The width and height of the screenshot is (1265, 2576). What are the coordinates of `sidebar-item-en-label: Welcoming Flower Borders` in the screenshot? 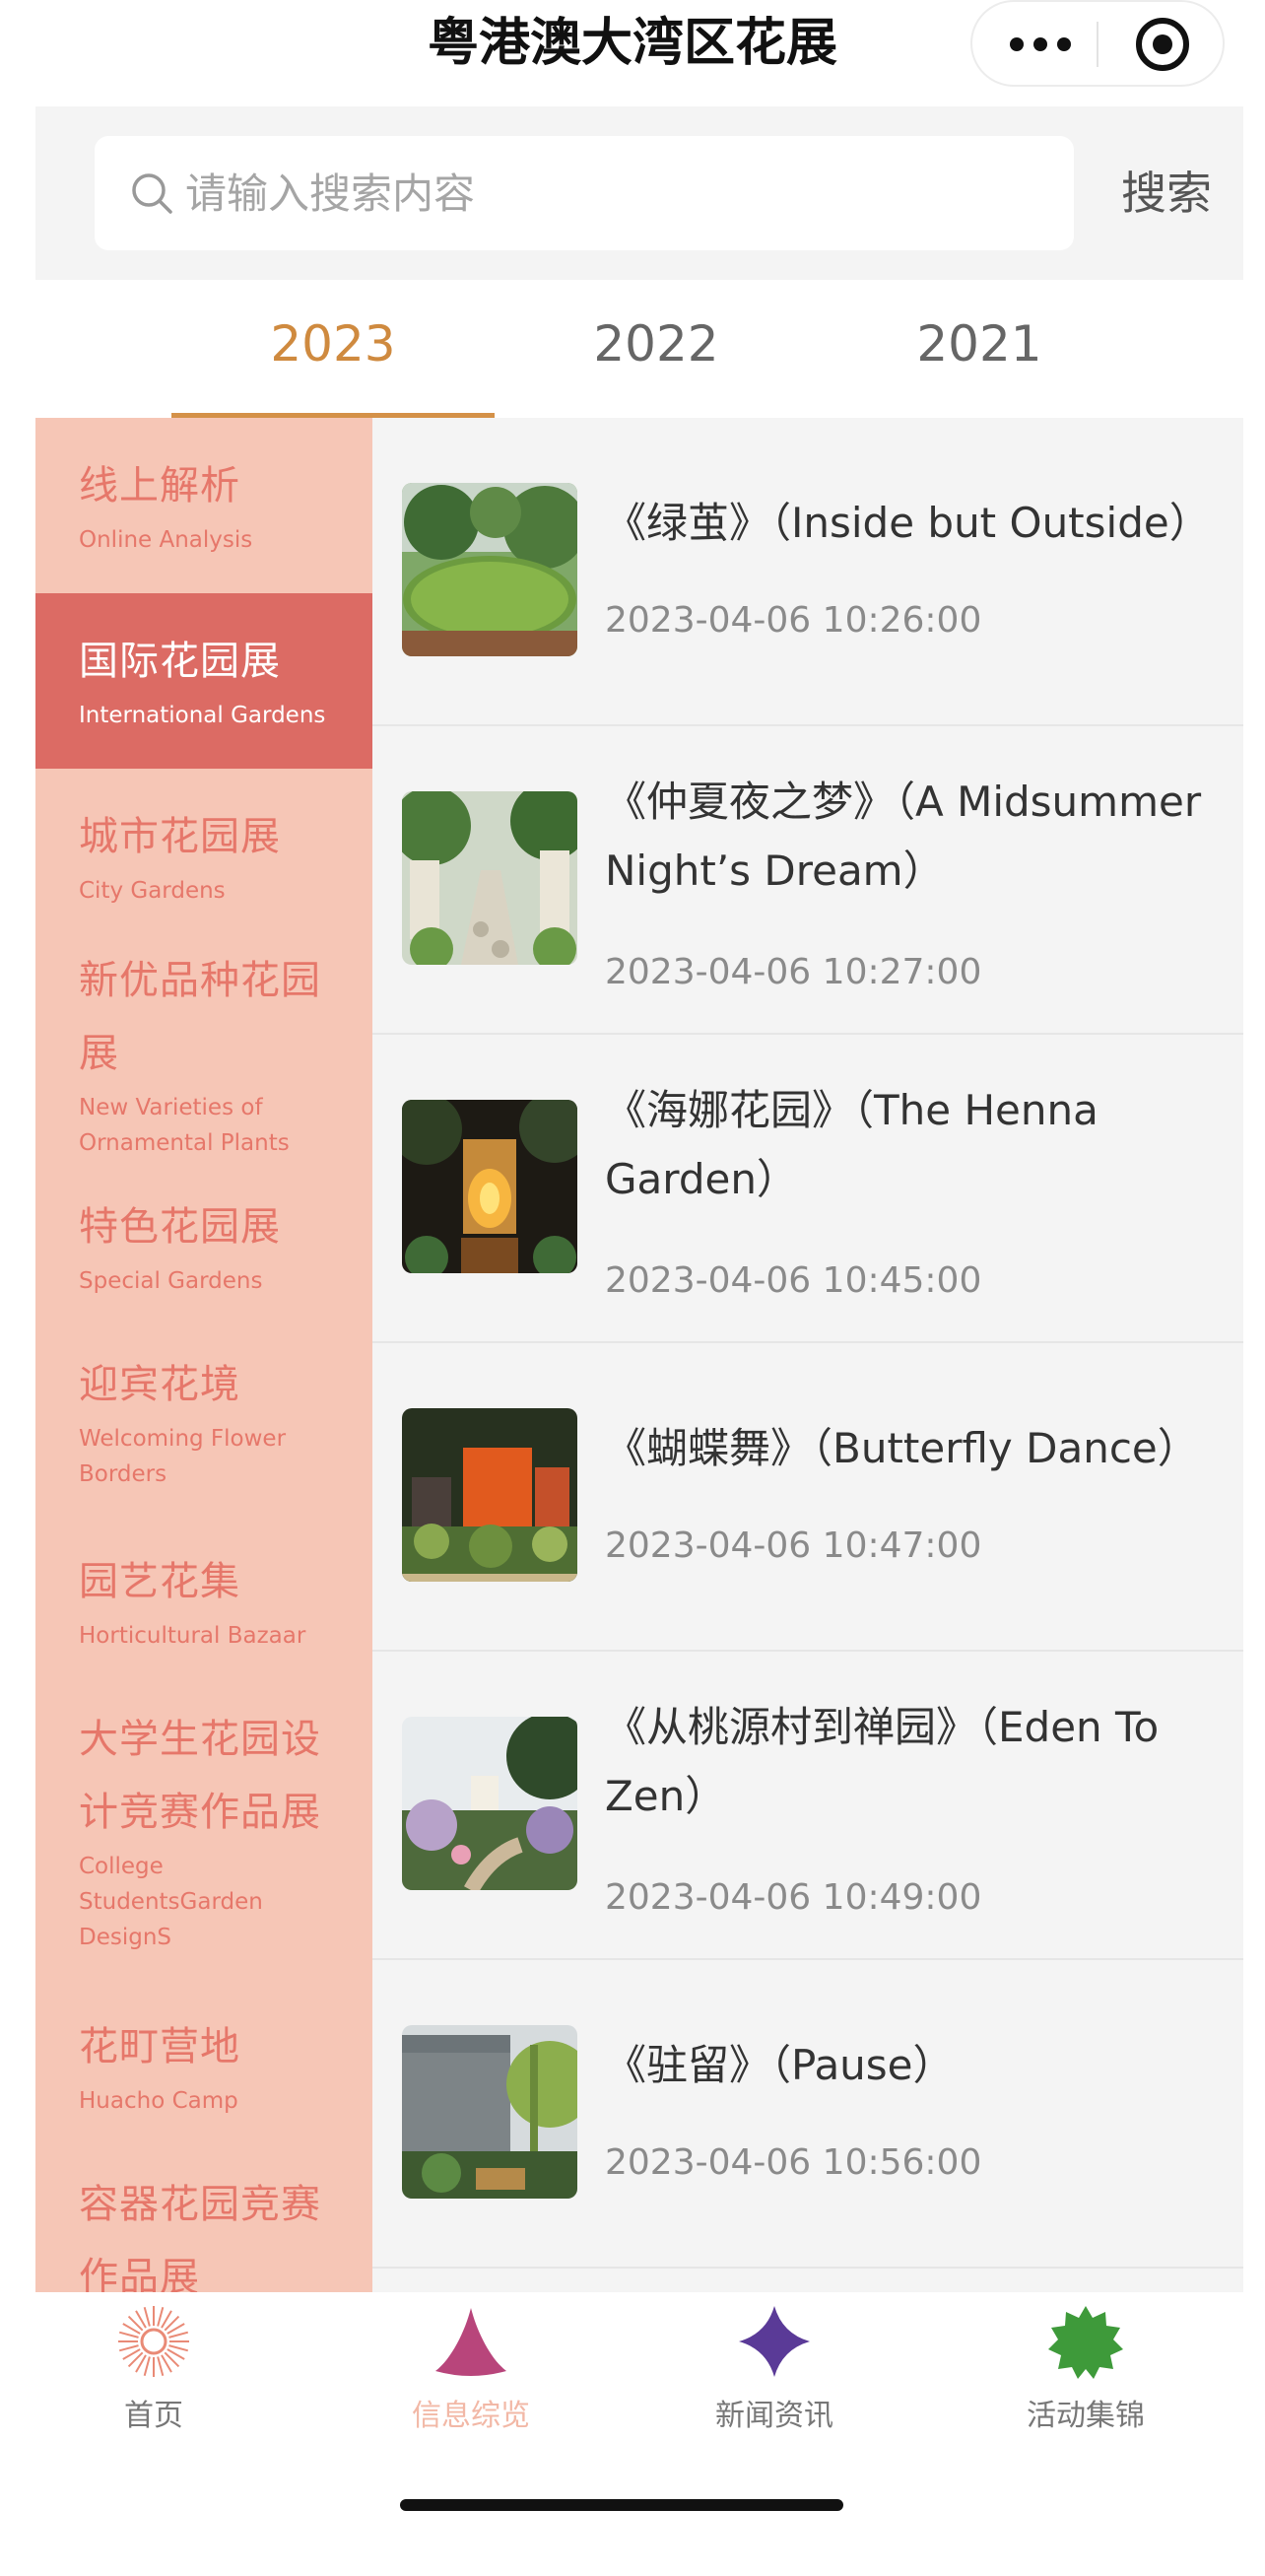 It's located at (183, 1457).